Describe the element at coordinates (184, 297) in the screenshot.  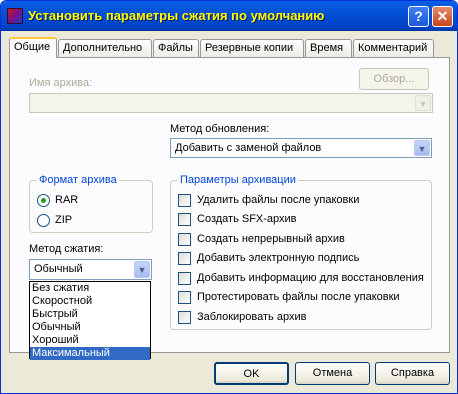
I see `test-files-checkbox` at that location.